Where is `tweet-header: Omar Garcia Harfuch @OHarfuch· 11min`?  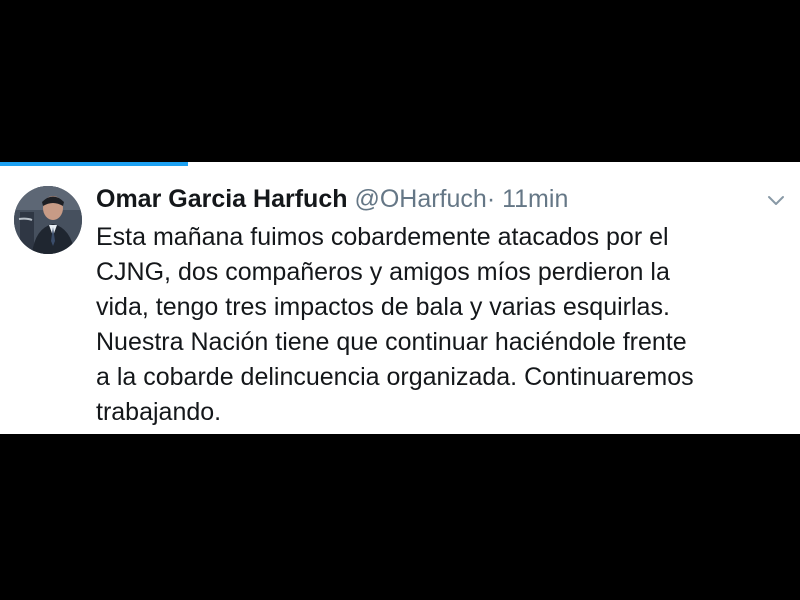
tweet-header: Omar Garcia Harfuch @OHarfuch· 11min is located at coordinates (332, 199).